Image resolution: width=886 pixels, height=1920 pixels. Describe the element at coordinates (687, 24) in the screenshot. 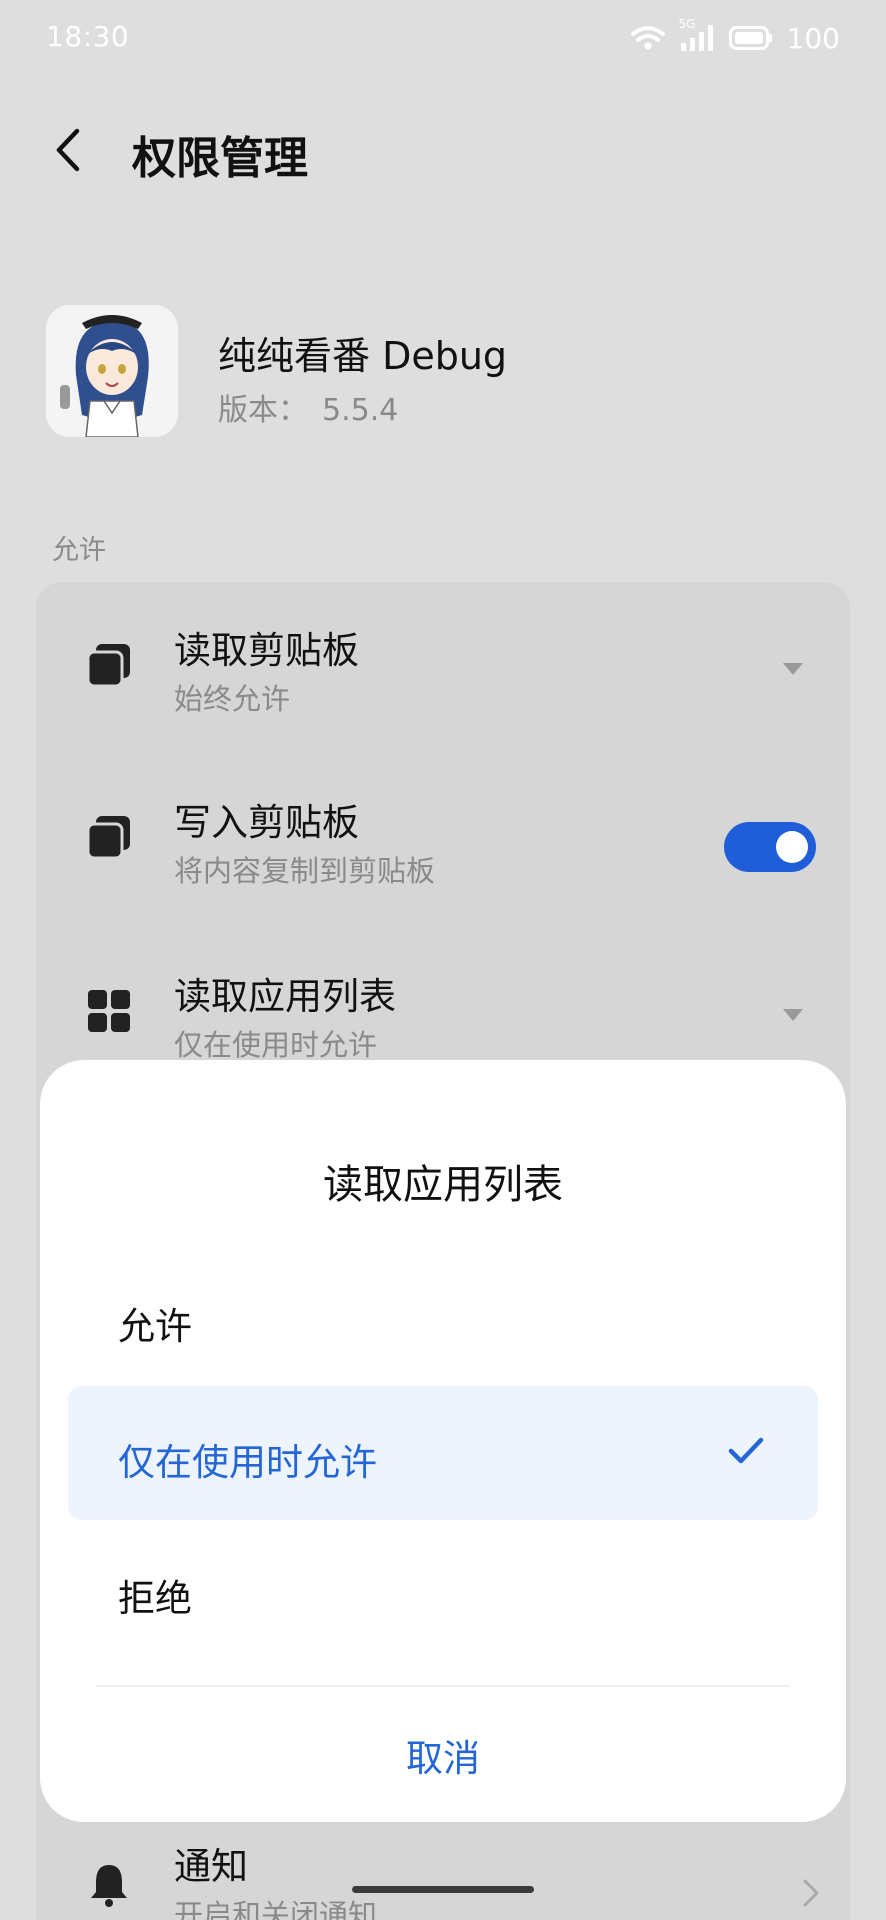

I see `network-badge: 5G` at that location.